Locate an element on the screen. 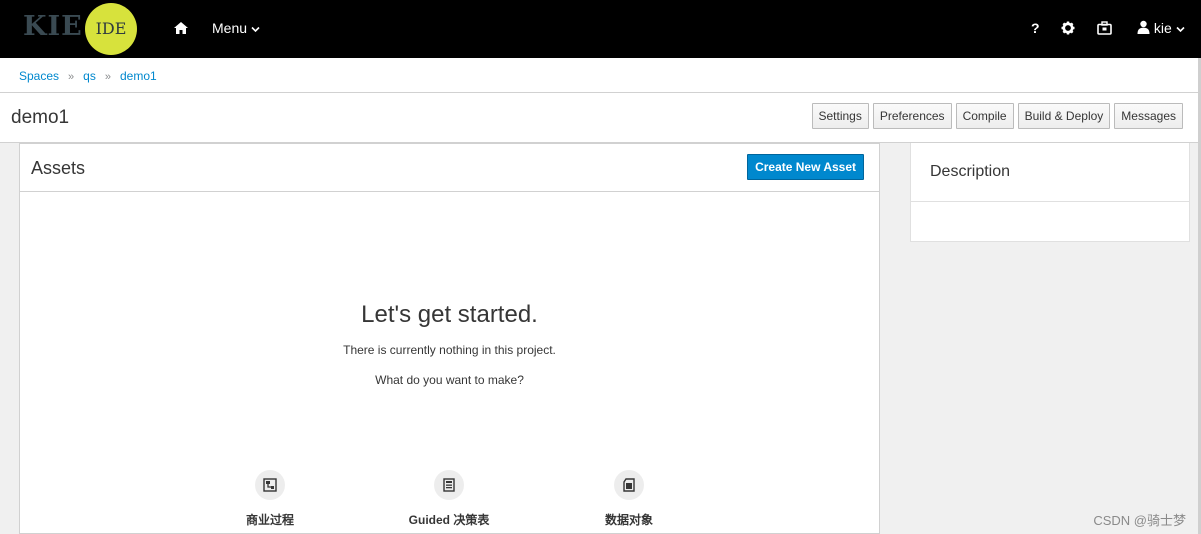  description-panel: Description is located at coordinates (1050, 192).